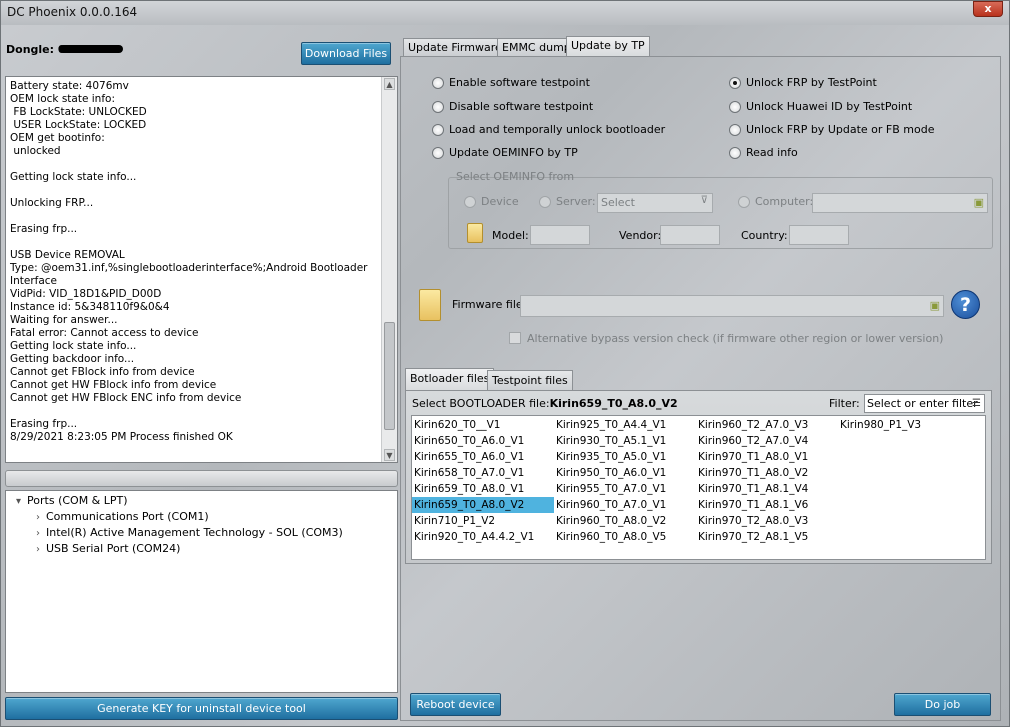 This screenshot has height=727, width=1010. I want to click on option-unlock-frp-testpoint: Unlock FRP by TestPoint, so click(803, 82).